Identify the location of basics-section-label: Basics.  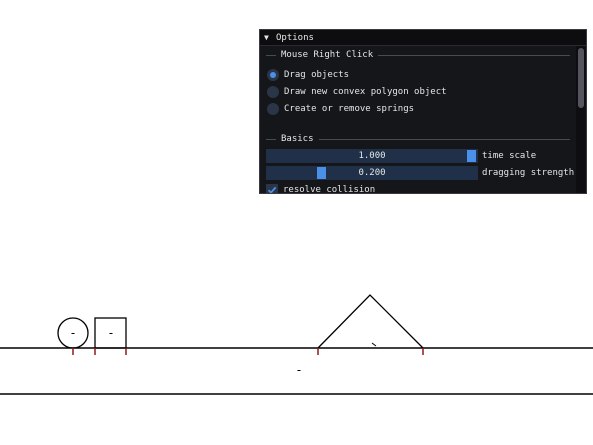
(297, 139).